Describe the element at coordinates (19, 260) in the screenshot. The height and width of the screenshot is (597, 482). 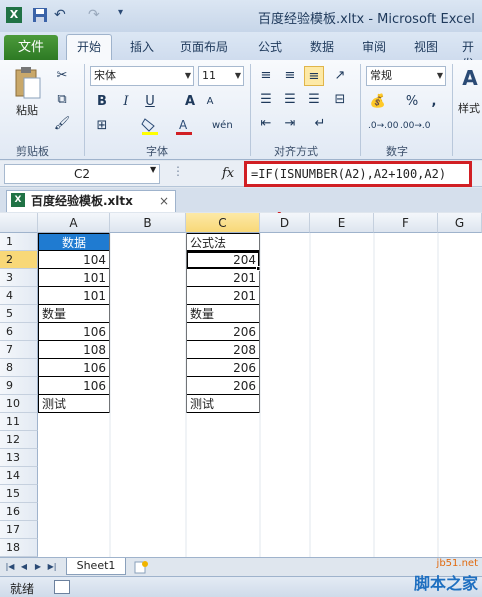
I see `row-header: 2` at that location.